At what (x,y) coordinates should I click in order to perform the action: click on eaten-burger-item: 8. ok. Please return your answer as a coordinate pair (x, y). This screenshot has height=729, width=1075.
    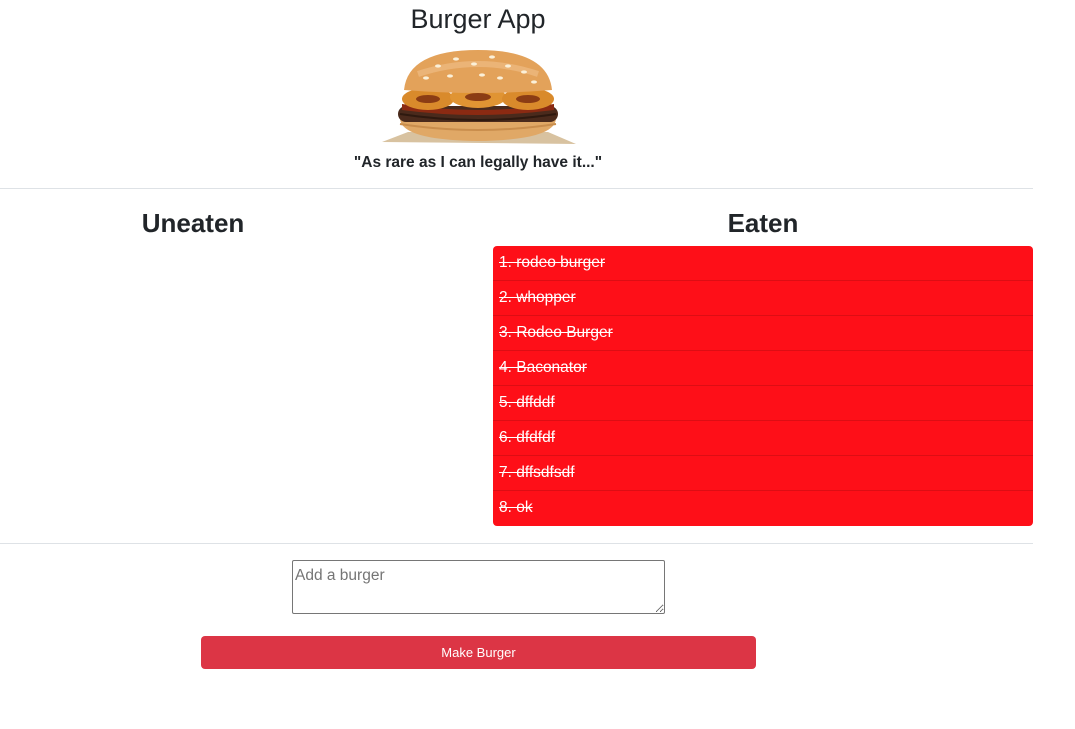
    Looking at the image, I should click on (516, 507).